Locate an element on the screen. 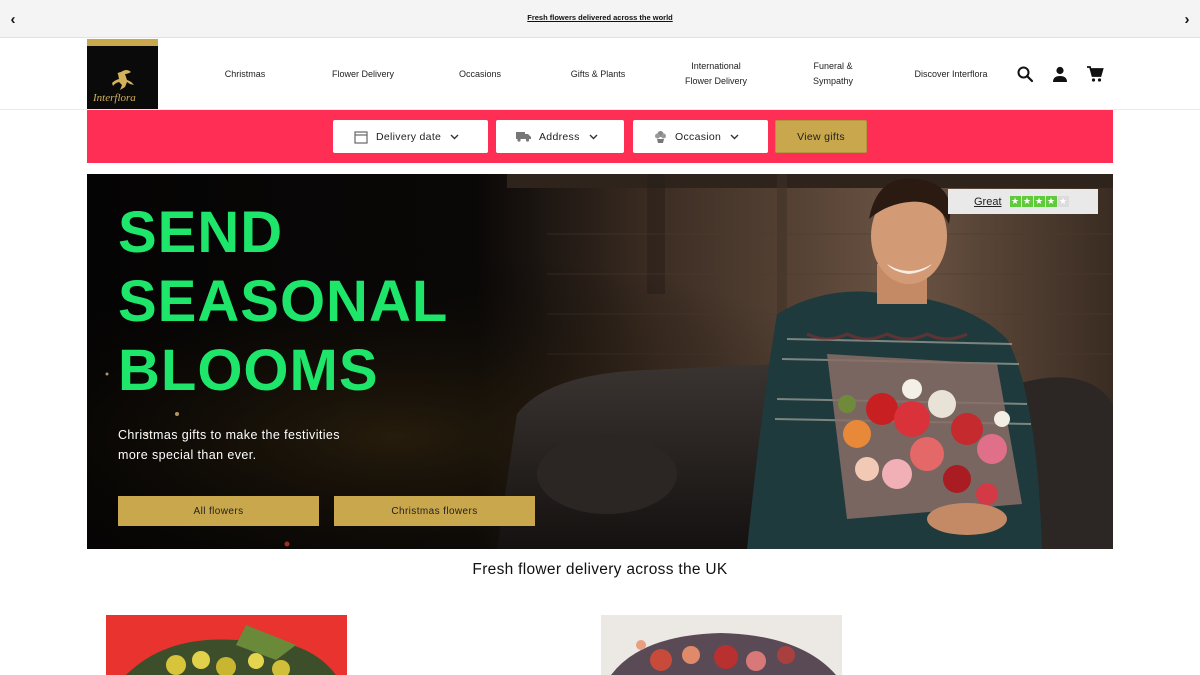 This screenshot has height=675, width=1200. subtext-line: Christmas gifts to make the festivities is located at coordinates (229, 435).